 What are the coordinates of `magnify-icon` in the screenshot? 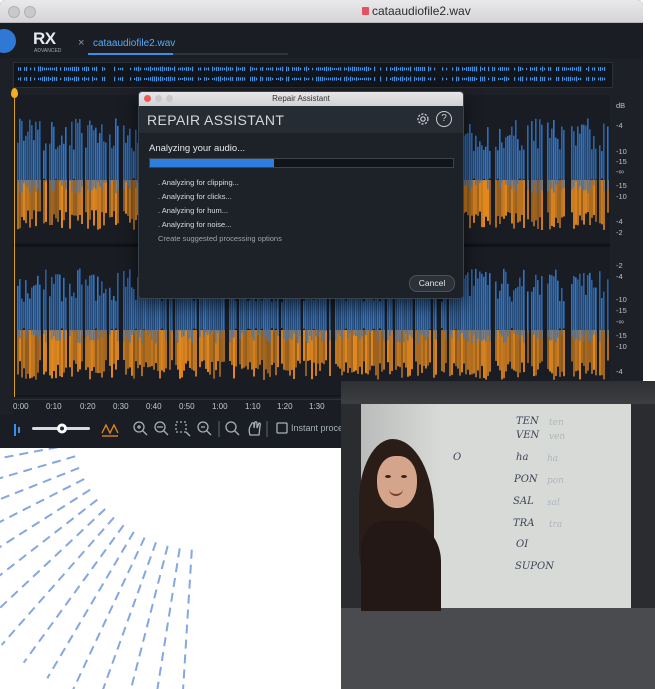 It's located at (232, 428).